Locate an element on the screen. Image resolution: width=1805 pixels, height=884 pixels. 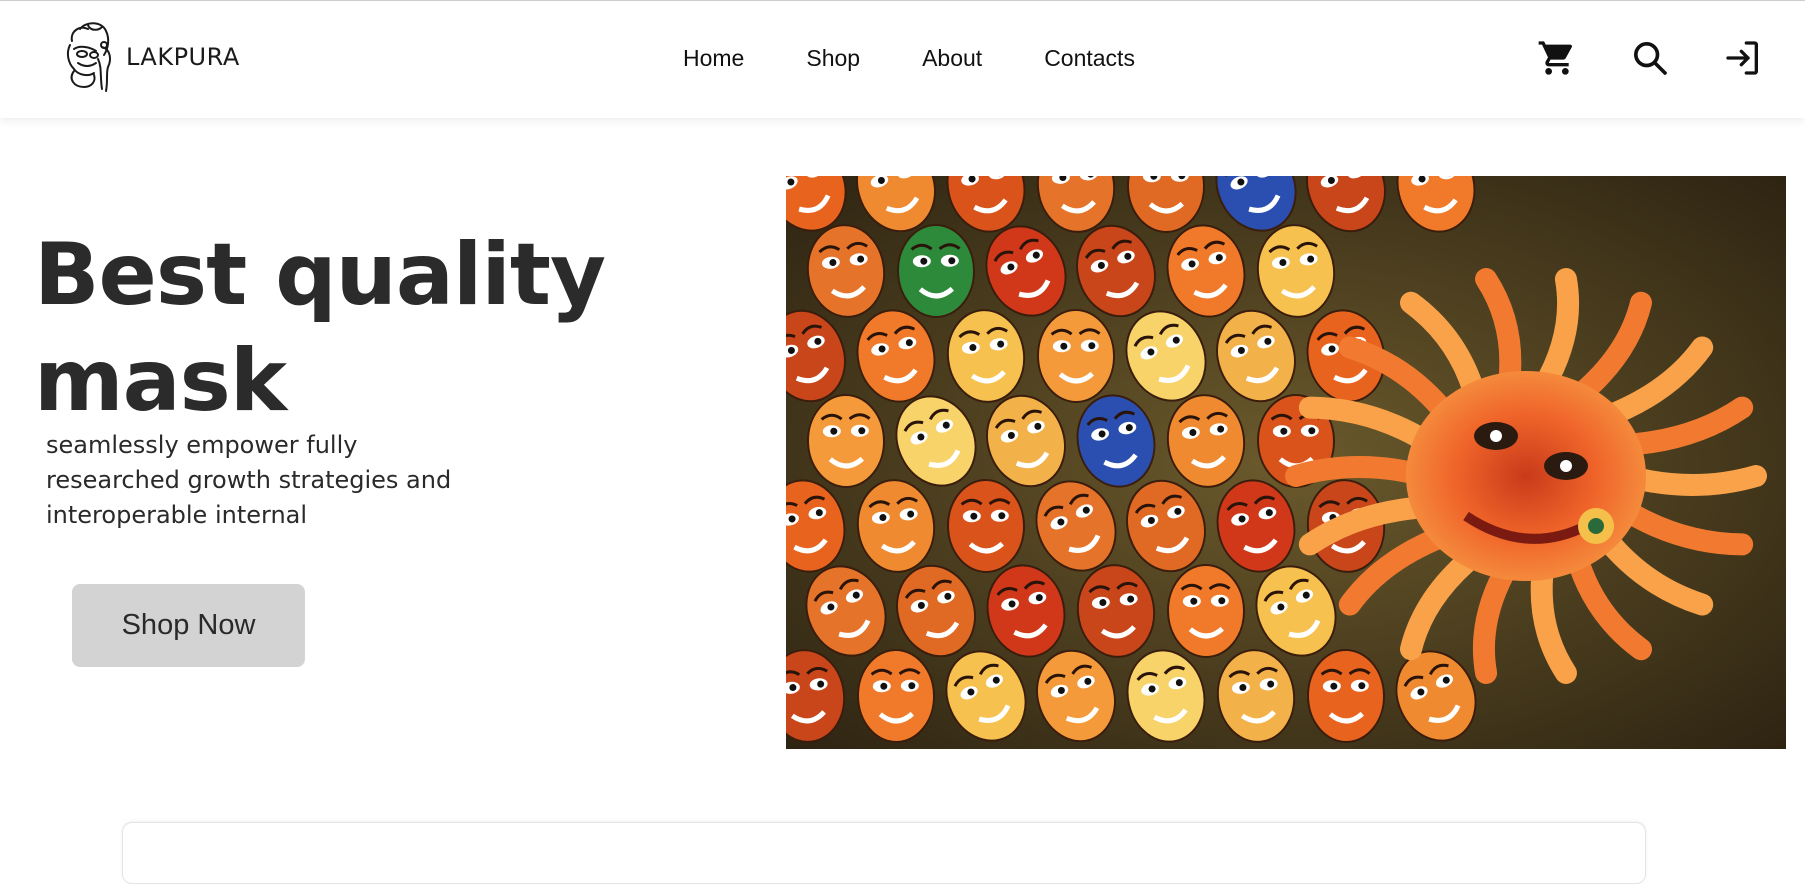
cart-button is located at coordinates (1557, 58).